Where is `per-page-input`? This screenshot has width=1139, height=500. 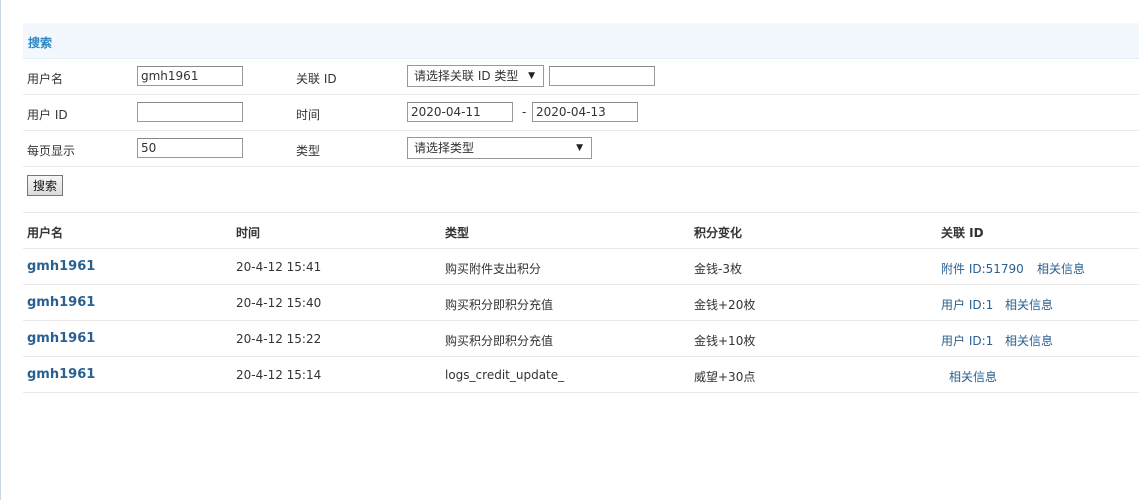 per-page-input is located at coordinates (190, 148).